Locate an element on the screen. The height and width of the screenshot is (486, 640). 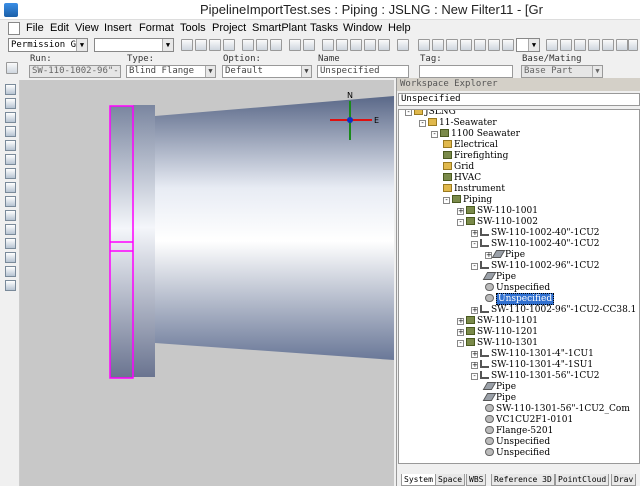
tab-pointcloud: PointCloud is located at coordinates (582, 480).